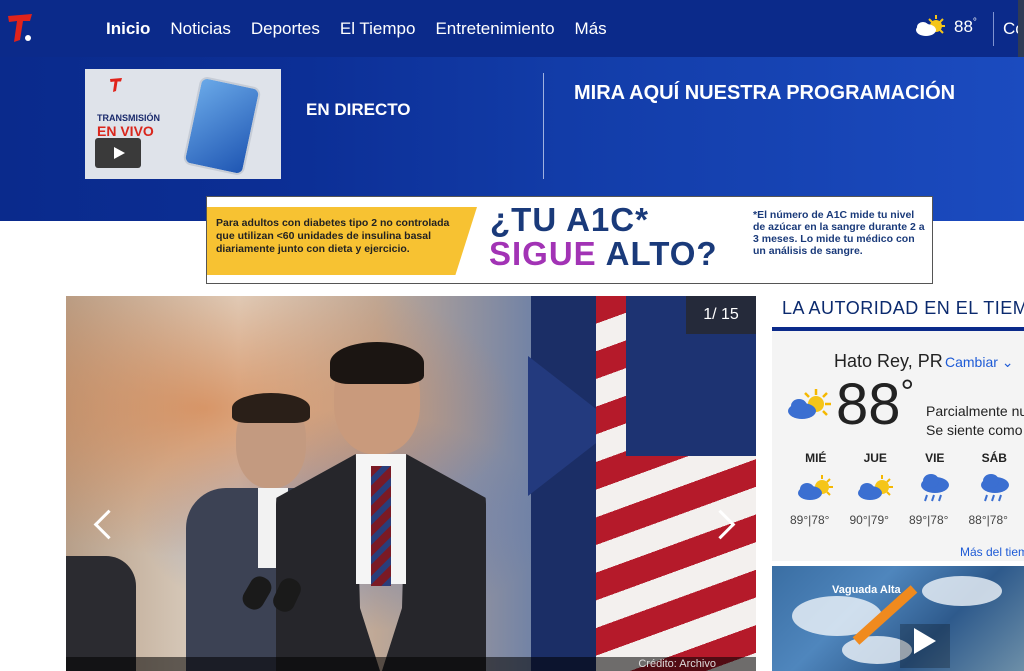  I want to click on phone-graphic, so click(222, 126).